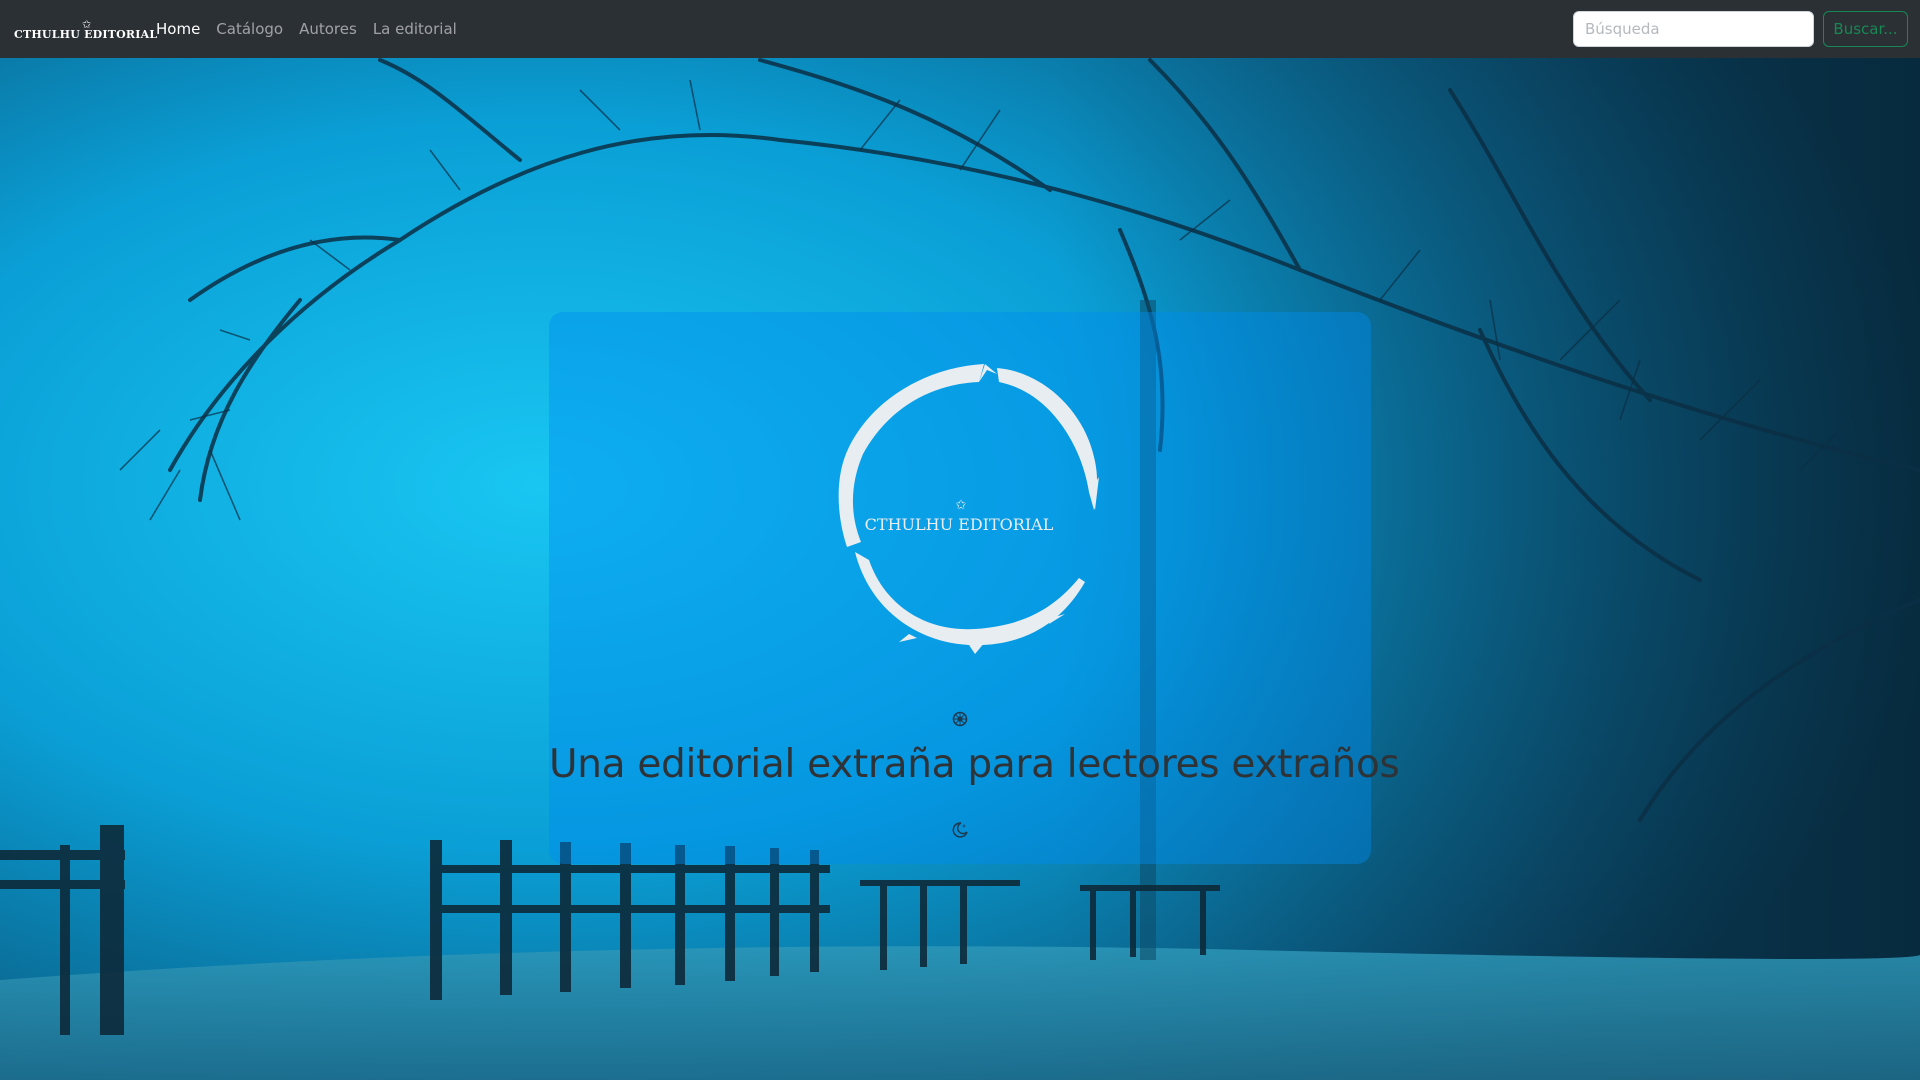  What do you see at coordinates (86, 34) in the screenshot?
I see `brand-name: CTHULHU EDITORIAL` at bounding box center [86, 34].